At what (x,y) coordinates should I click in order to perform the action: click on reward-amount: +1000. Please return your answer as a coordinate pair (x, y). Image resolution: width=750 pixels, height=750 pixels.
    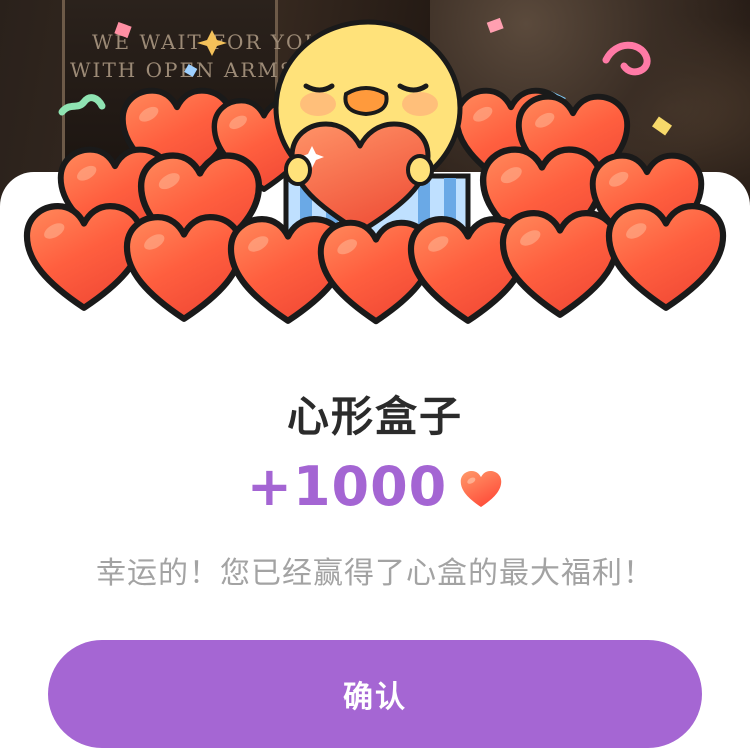
    Looking at the image, I should click on (347, 486).